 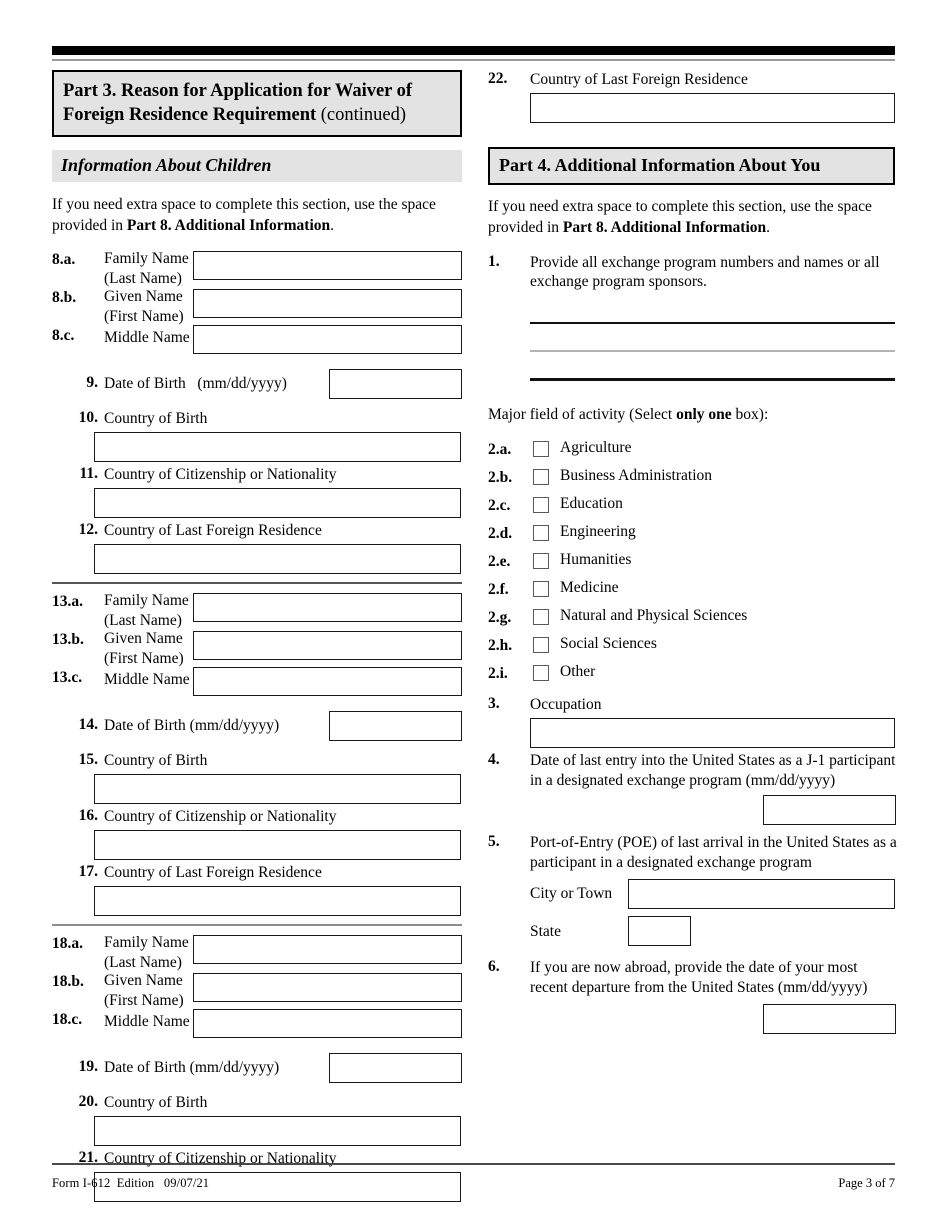 I want to click on field-row-family-name-3: 18.a. Family Name (Last Name), so click(x=257, y=953).